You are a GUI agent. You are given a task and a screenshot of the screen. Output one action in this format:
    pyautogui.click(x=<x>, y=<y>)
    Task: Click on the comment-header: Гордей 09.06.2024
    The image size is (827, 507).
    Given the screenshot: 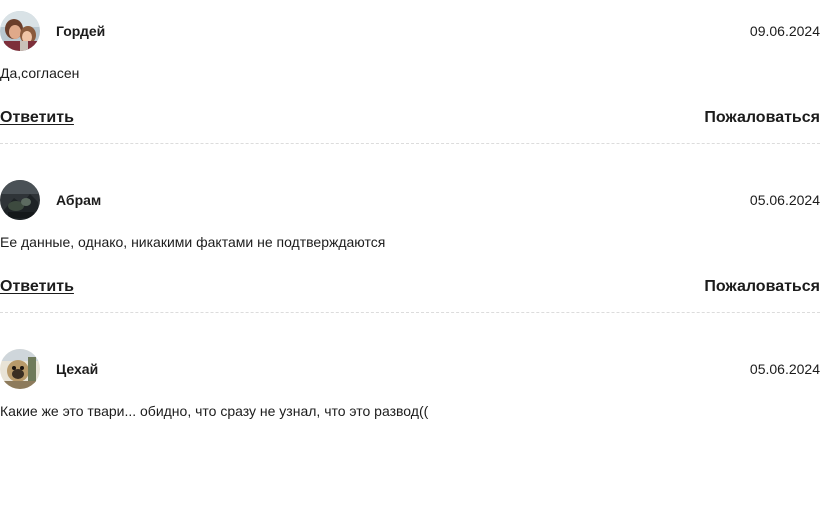 What is the action you would take?
    pyautogui.click(x=410, y=31)
    